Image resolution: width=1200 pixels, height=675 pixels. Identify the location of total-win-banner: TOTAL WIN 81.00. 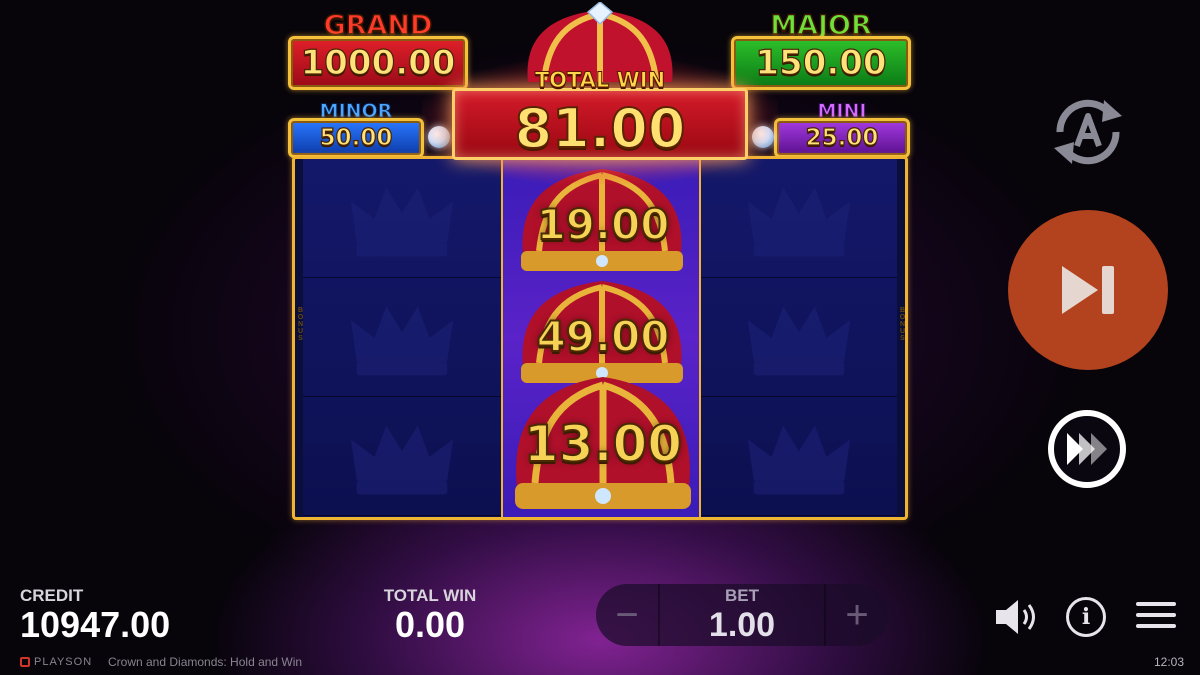
(600, 121).